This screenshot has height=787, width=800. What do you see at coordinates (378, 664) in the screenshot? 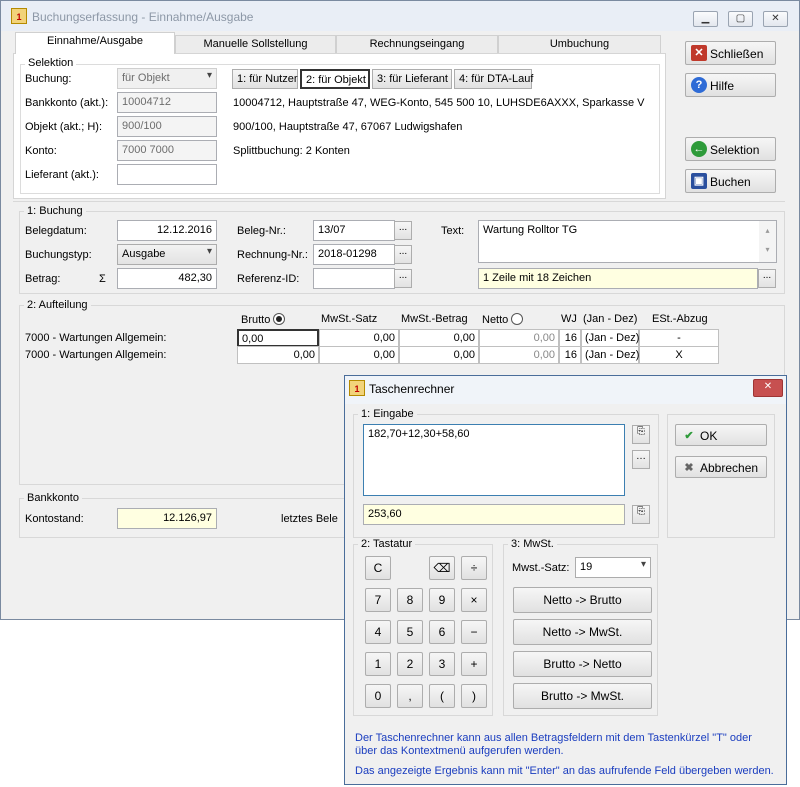
I see `key-1: 1` at bounding box center [378, 664].